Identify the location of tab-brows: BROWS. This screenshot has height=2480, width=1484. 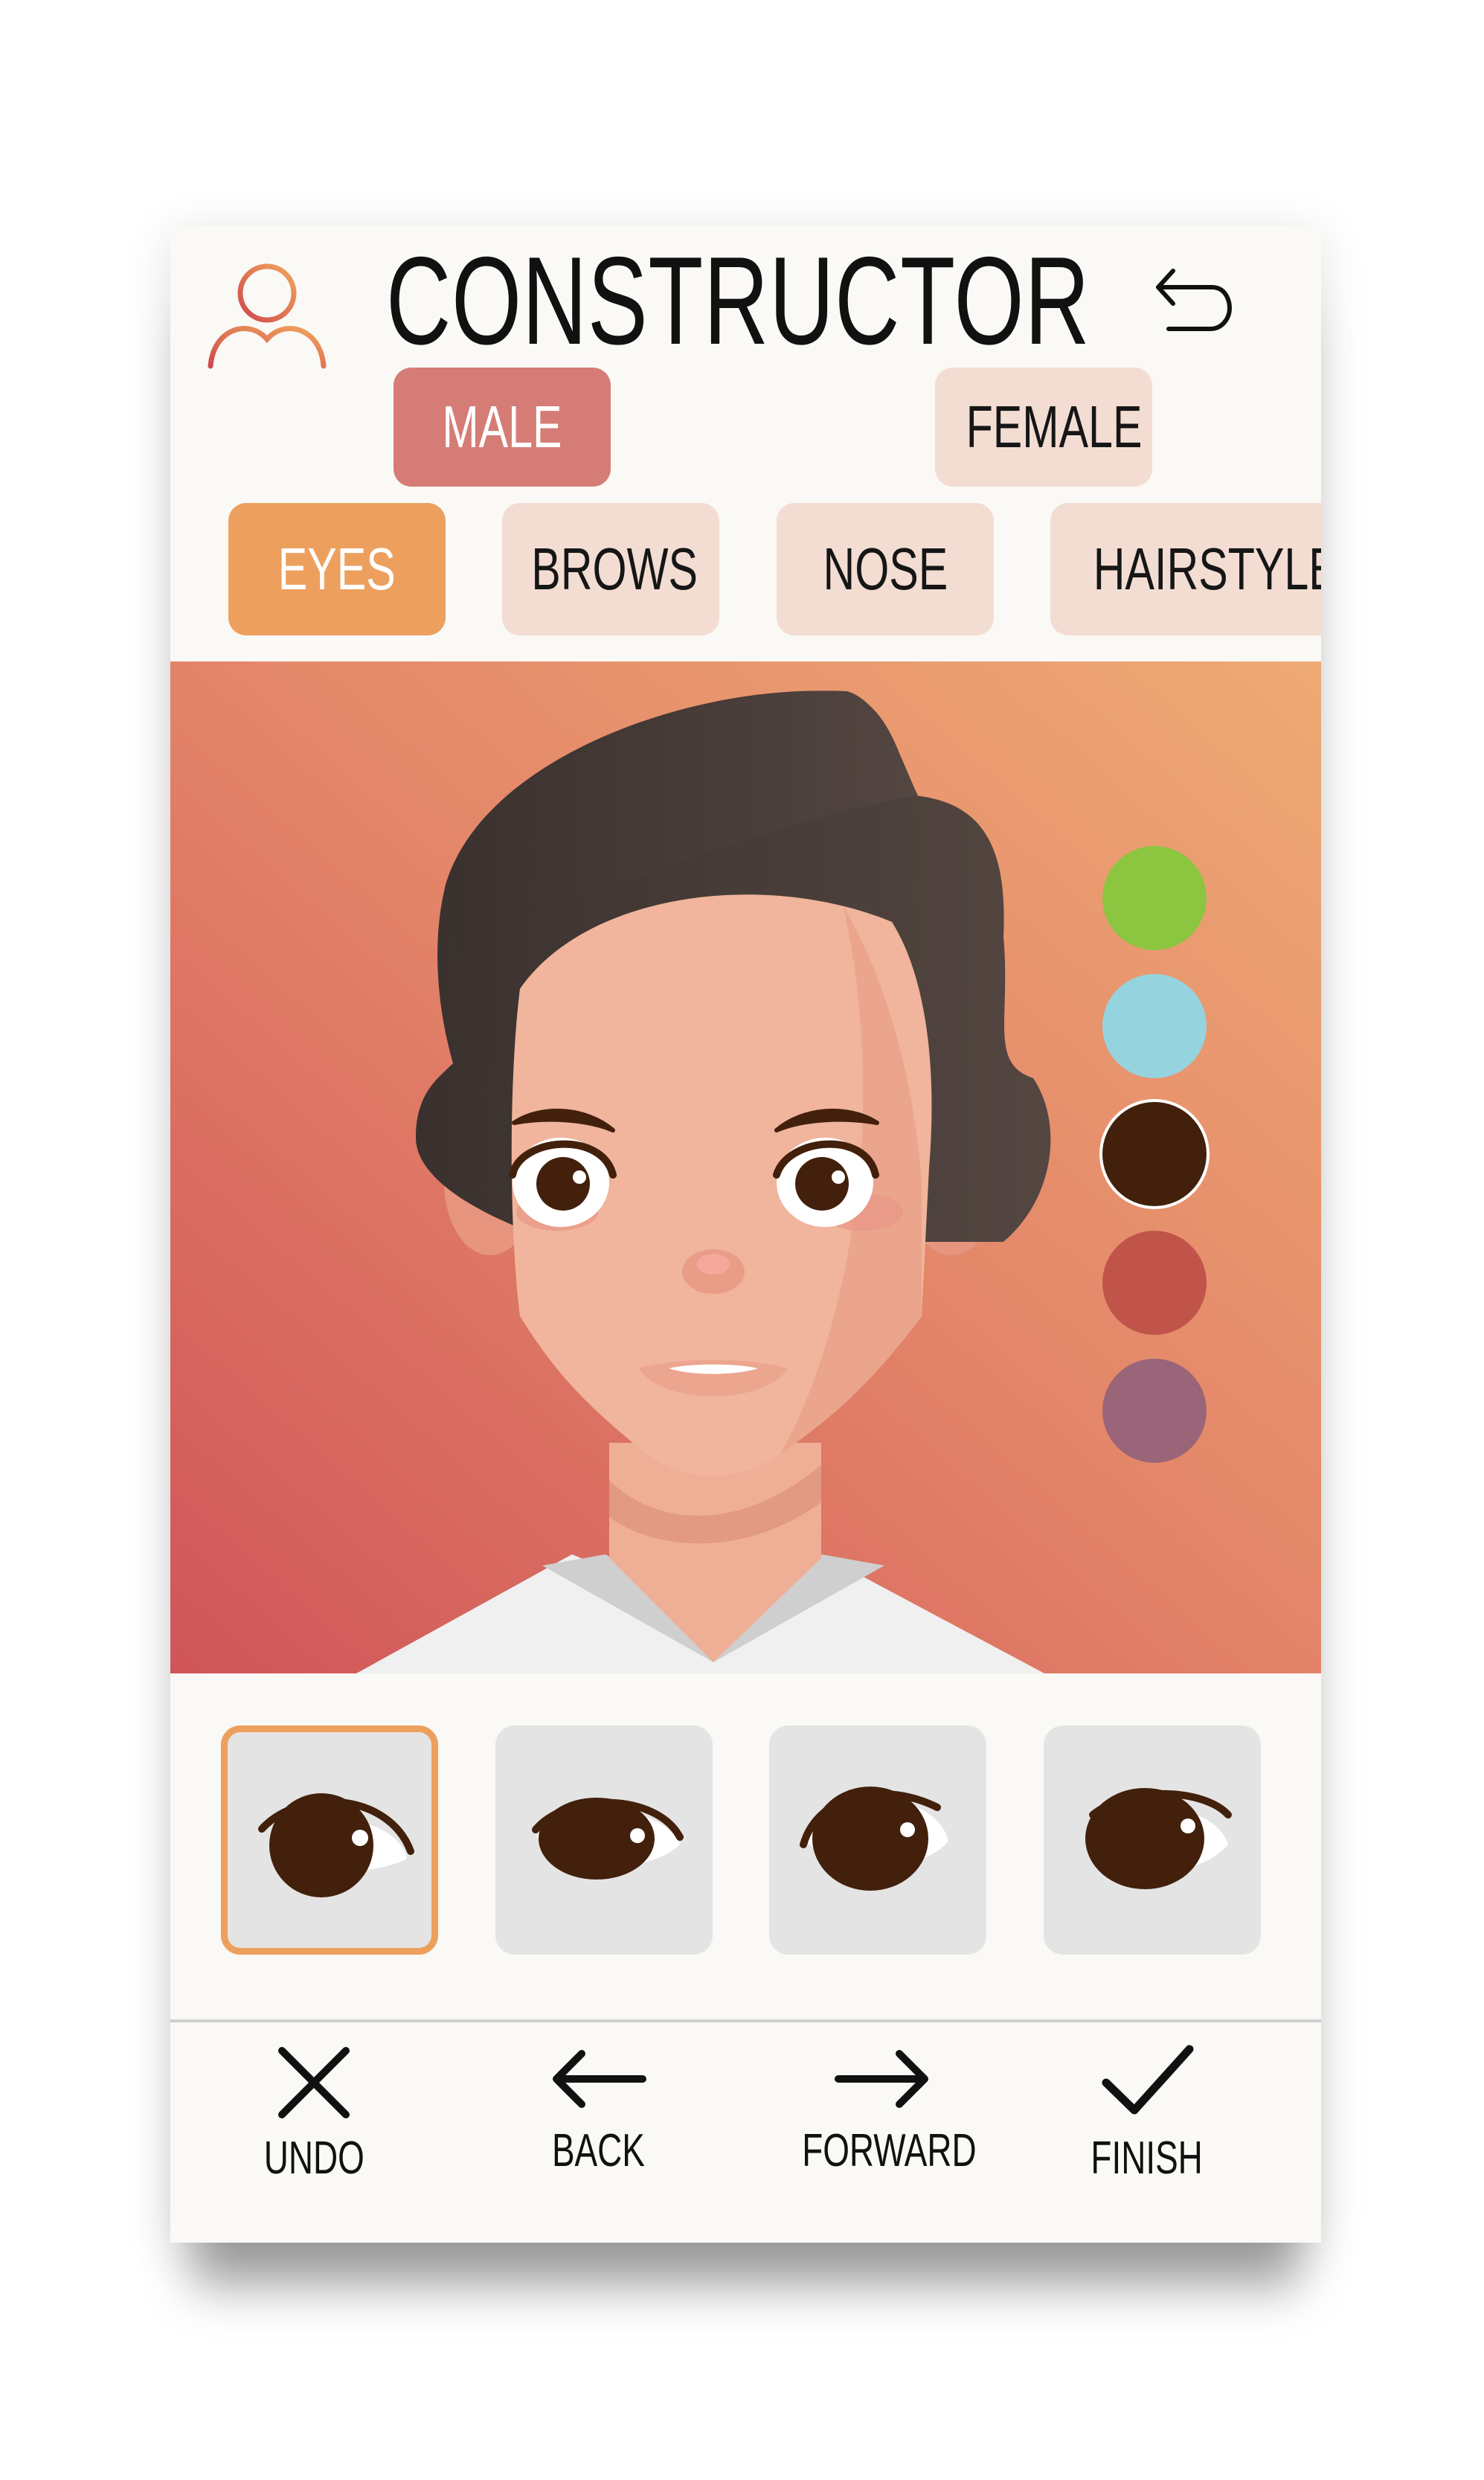
(610, 569).